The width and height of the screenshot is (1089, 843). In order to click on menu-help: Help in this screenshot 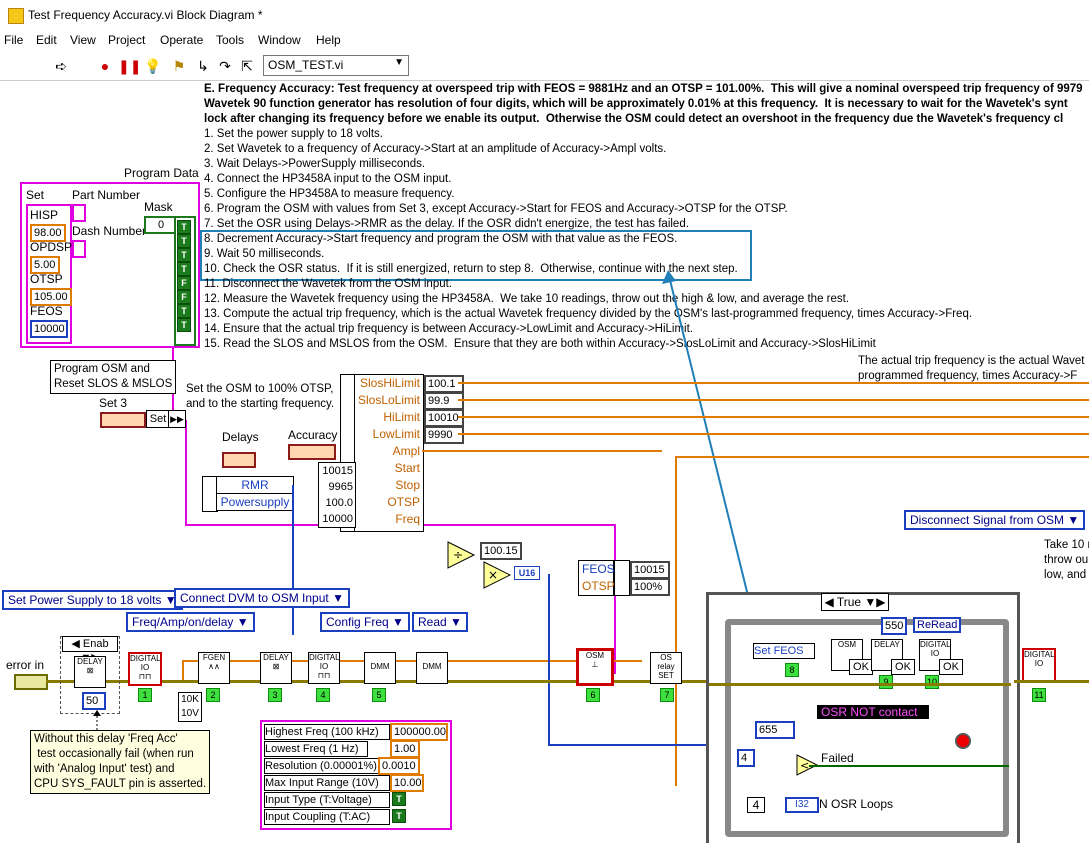, I will do `click(328, 40)`.